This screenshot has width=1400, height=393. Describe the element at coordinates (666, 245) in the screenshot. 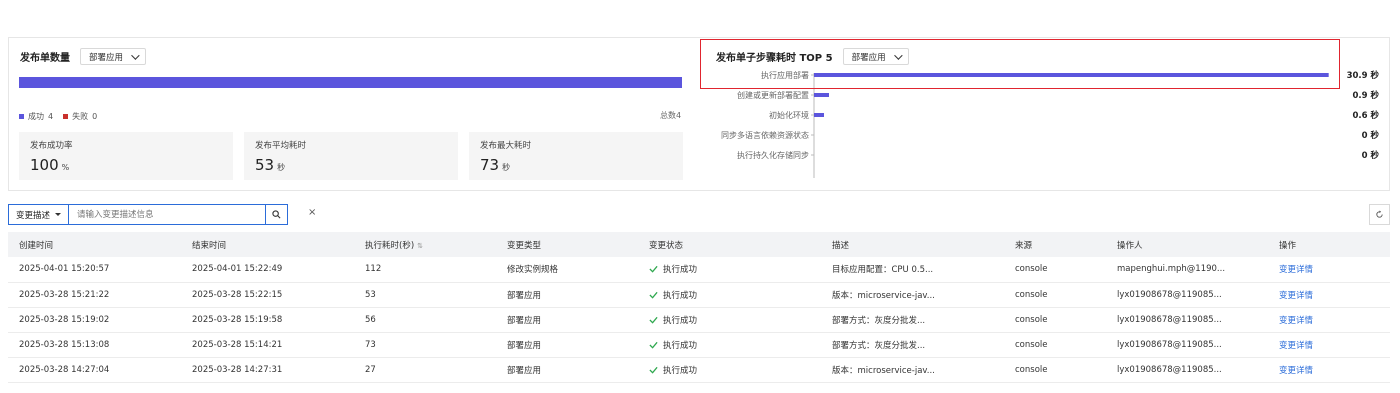

I see `col-status: 变更状态` at that location.